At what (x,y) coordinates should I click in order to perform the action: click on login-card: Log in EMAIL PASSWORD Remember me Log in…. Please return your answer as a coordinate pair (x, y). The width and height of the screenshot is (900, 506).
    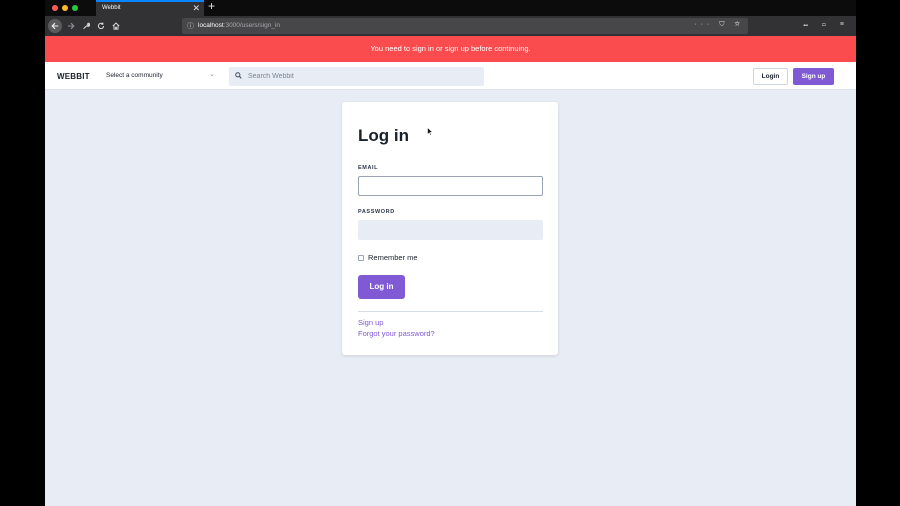
    Looking at the image, I should click on (450, 228).